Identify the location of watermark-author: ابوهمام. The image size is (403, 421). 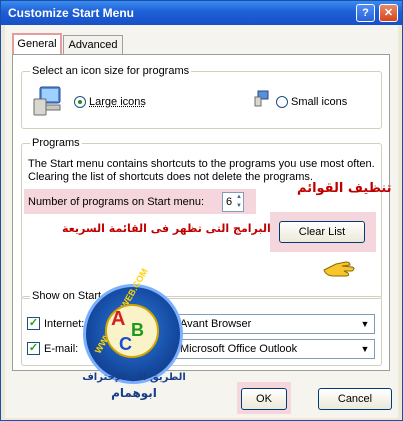
(134, 393).